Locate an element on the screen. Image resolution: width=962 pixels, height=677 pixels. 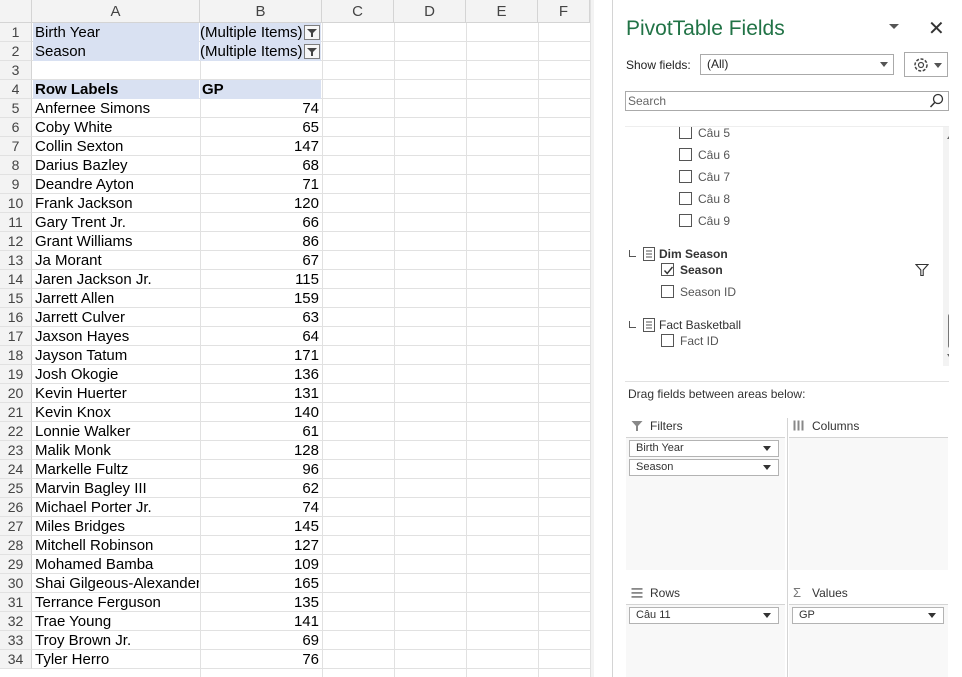
row-header: 22 is located at coordinates (16, 431).